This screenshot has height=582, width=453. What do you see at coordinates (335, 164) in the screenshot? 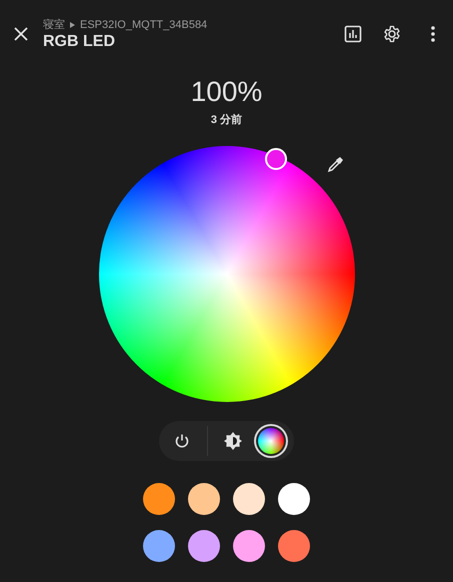
I see `eyedropper-icon` at bounding box center [335, 164].